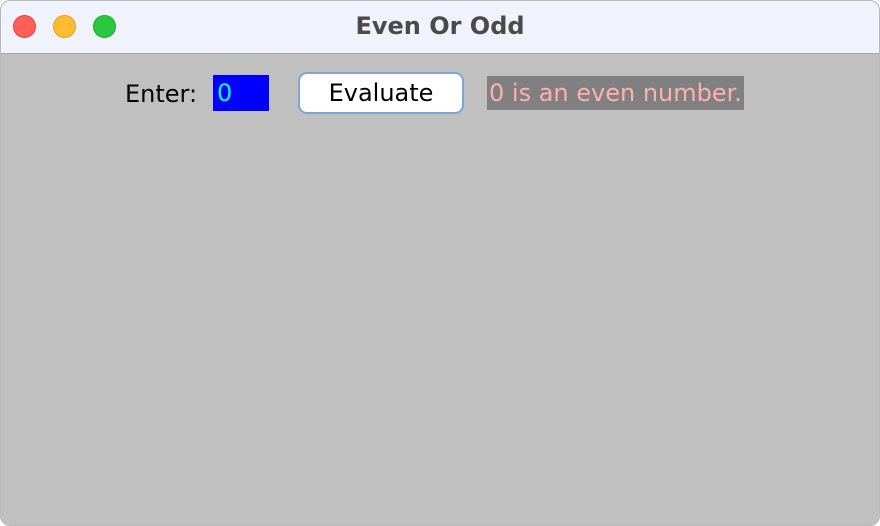 This screenshot has height=526, width=880. I want to click on title-bar: Even Or Odd, so click(440, 27).